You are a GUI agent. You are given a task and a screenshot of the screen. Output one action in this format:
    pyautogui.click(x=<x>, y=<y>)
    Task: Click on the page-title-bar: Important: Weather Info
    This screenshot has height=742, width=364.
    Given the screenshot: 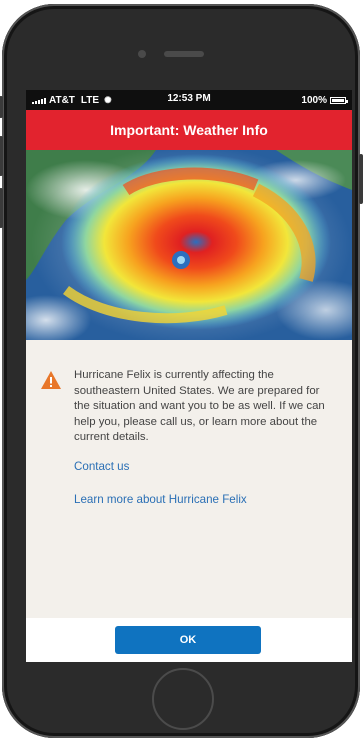 What is the action you would take?
    pyautogui.click(x=189, y=130)
    